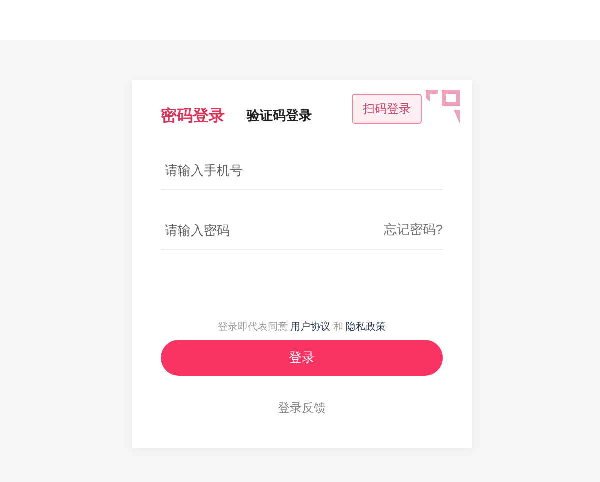 This screenshot has height=482, width=600. I want to click on qr-code-icon, so click(443, 107).